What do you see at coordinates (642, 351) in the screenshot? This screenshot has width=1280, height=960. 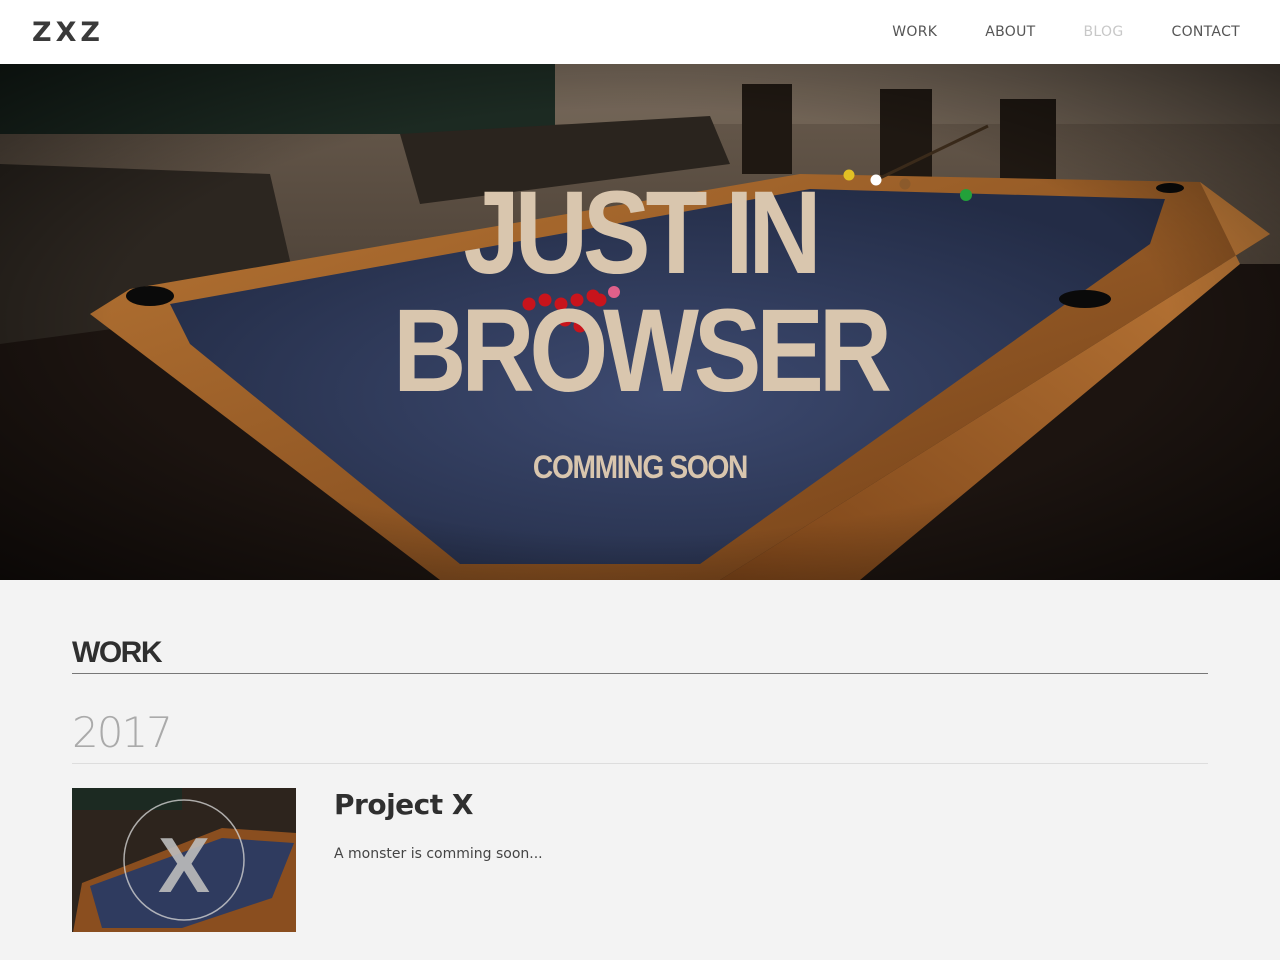 I see `hero-title-line-2: BROWSER` at bounding box center [642, 351].